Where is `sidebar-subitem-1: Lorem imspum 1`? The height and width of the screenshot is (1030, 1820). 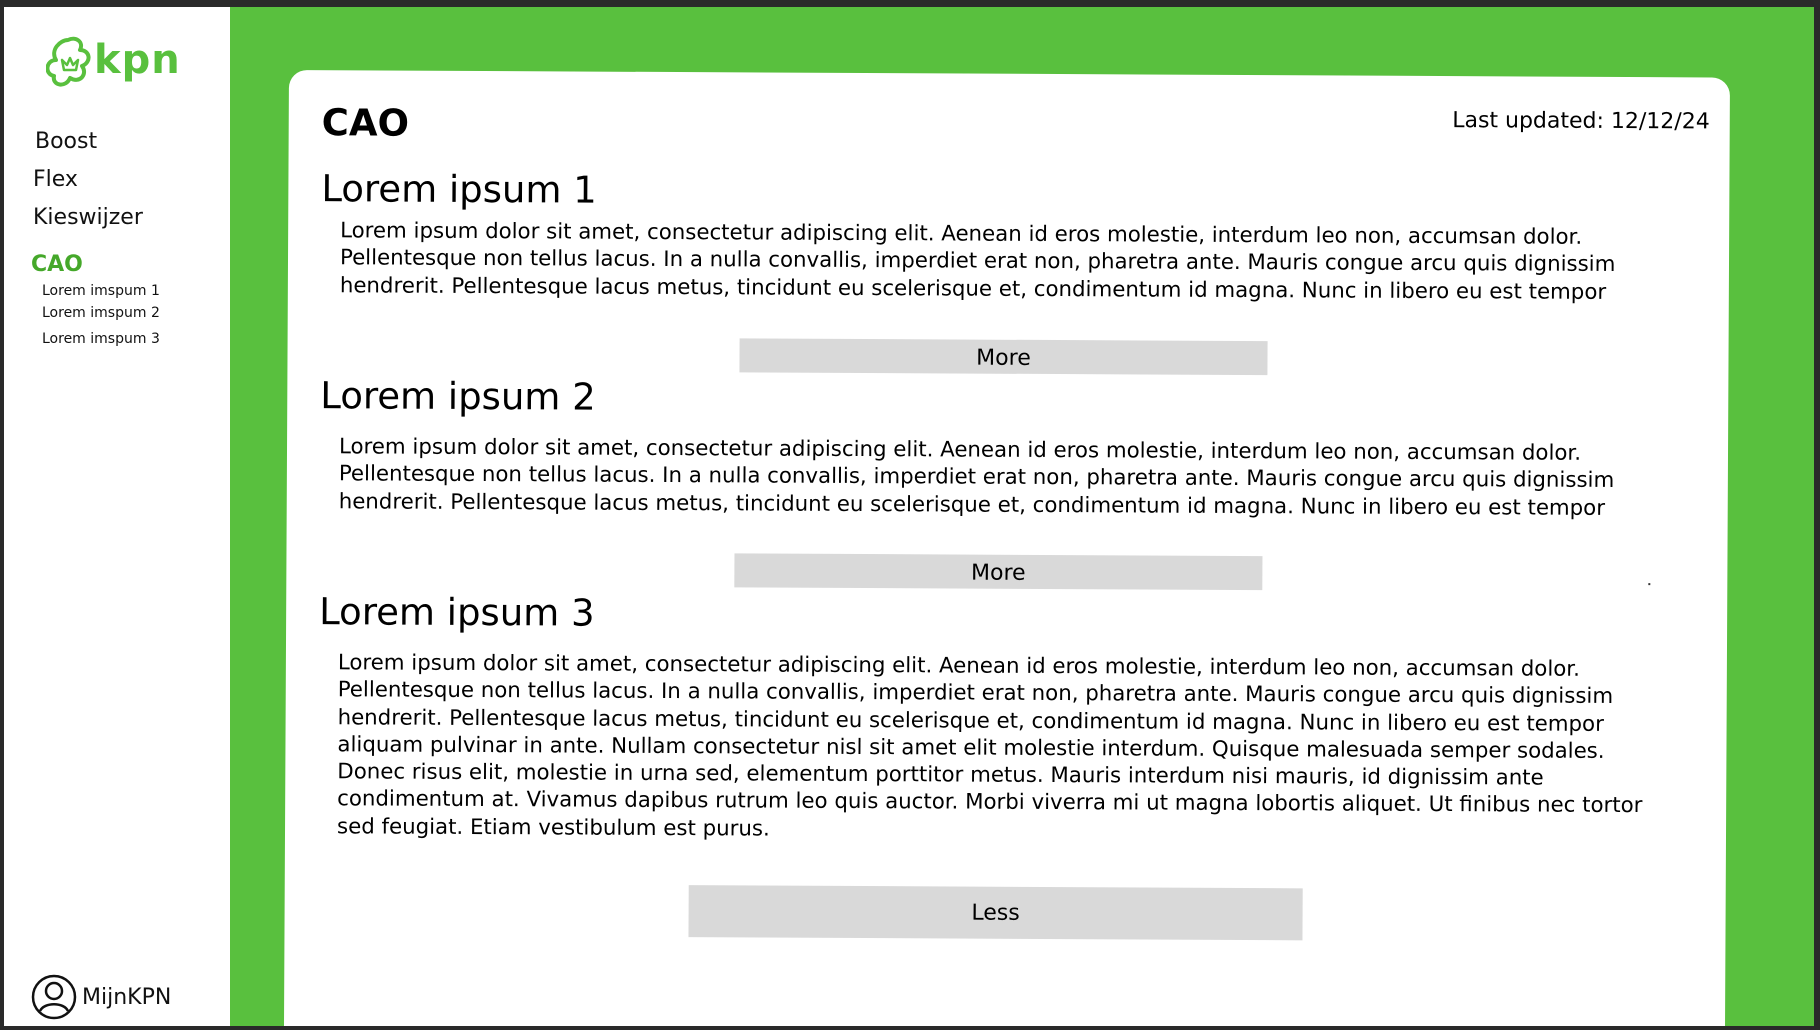 sidebar-subitem-1: Lorem imspum 1 is located at coordinates (101, 291).